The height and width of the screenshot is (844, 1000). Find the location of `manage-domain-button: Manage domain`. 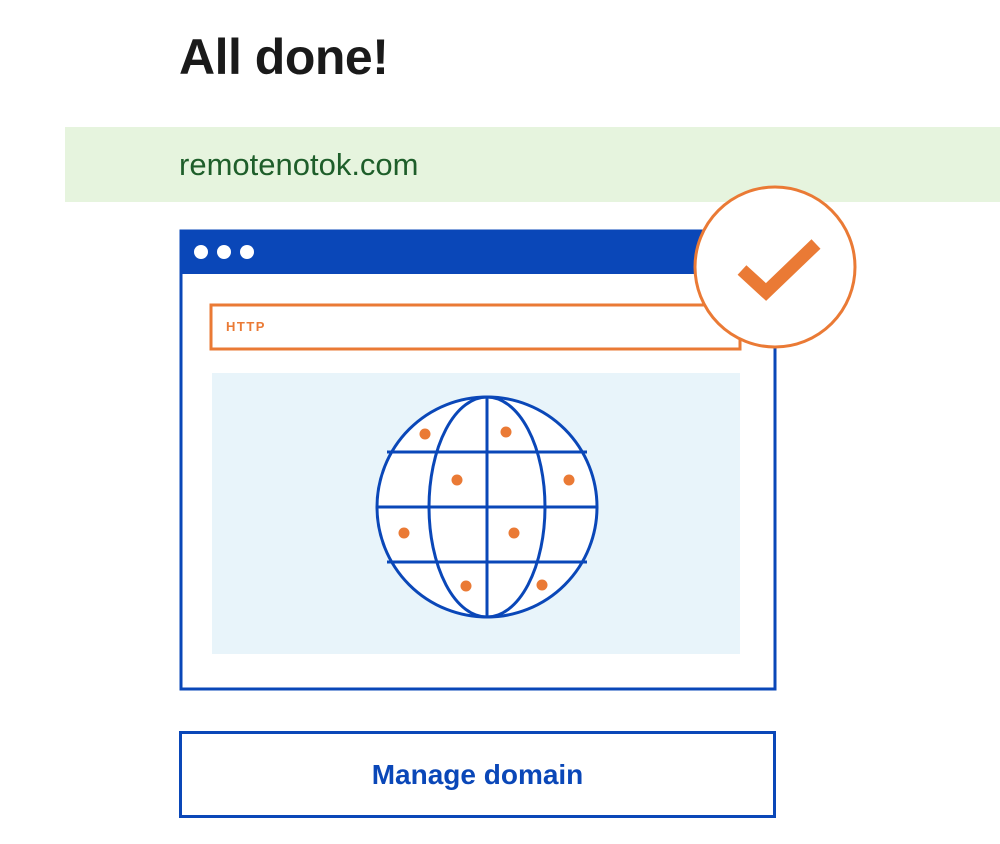

manage-domain-button: Manage domain is located at coordinates (477, 774).